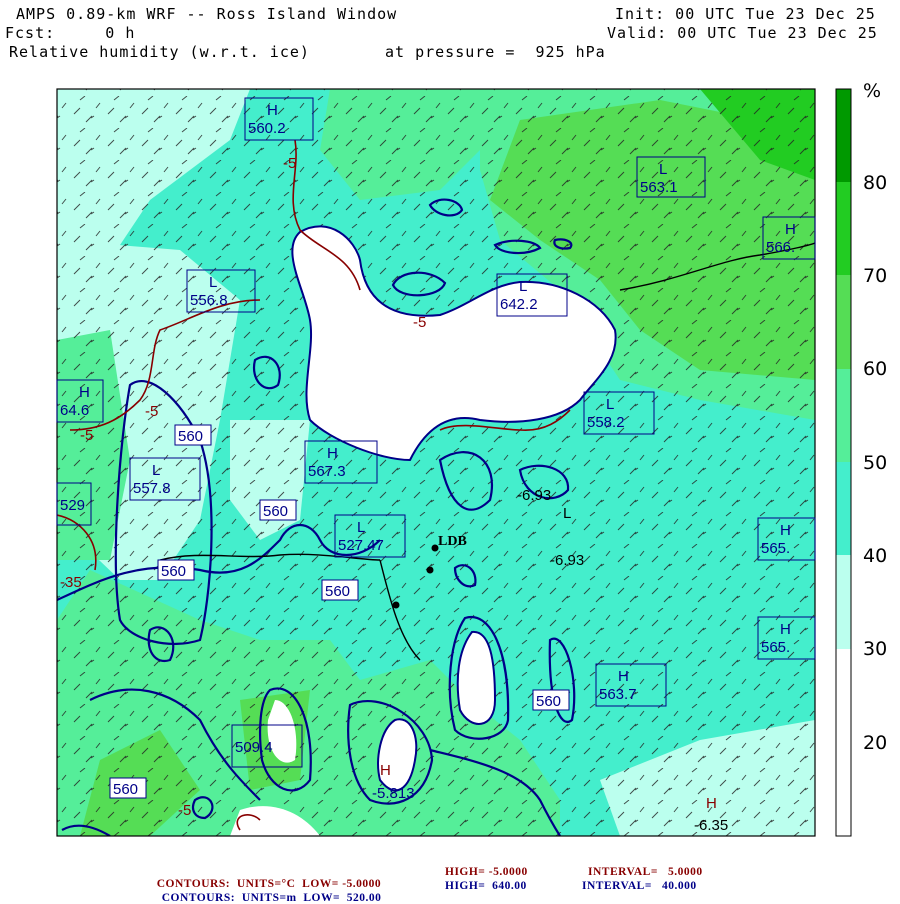  I want to click on station-label: LDB, so click(452, 541).